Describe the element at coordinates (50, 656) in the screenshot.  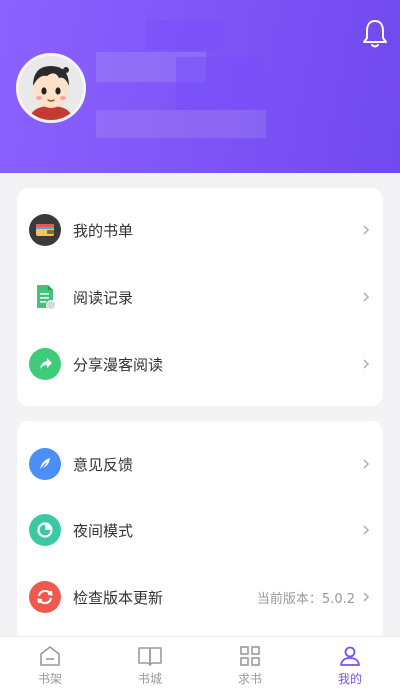
I see `bookshelf-icon` at that location.